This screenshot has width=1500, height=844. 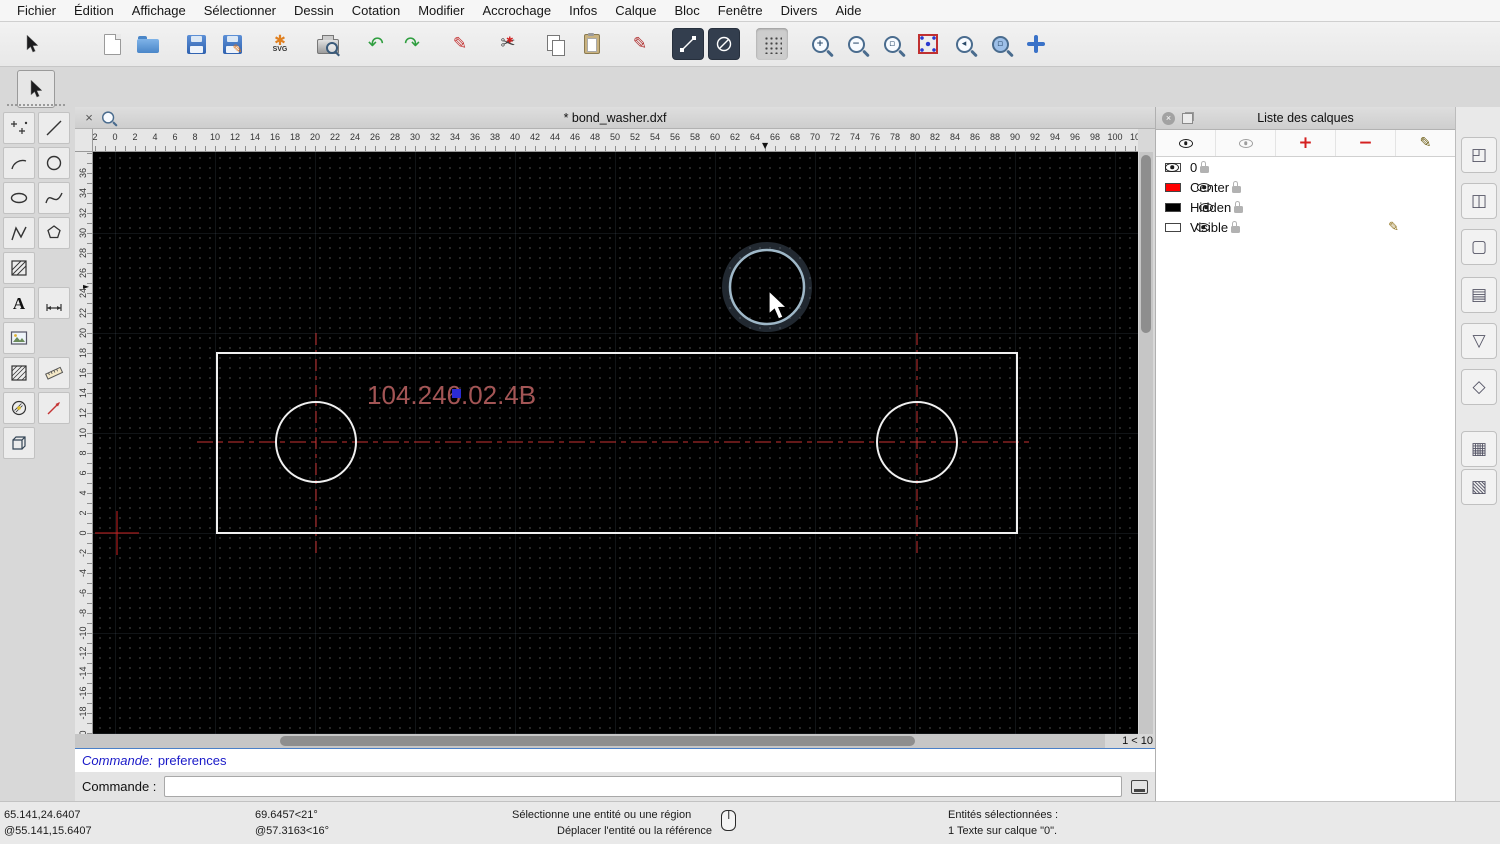 I want to click on open-file-button, so click(x=148, y=44).